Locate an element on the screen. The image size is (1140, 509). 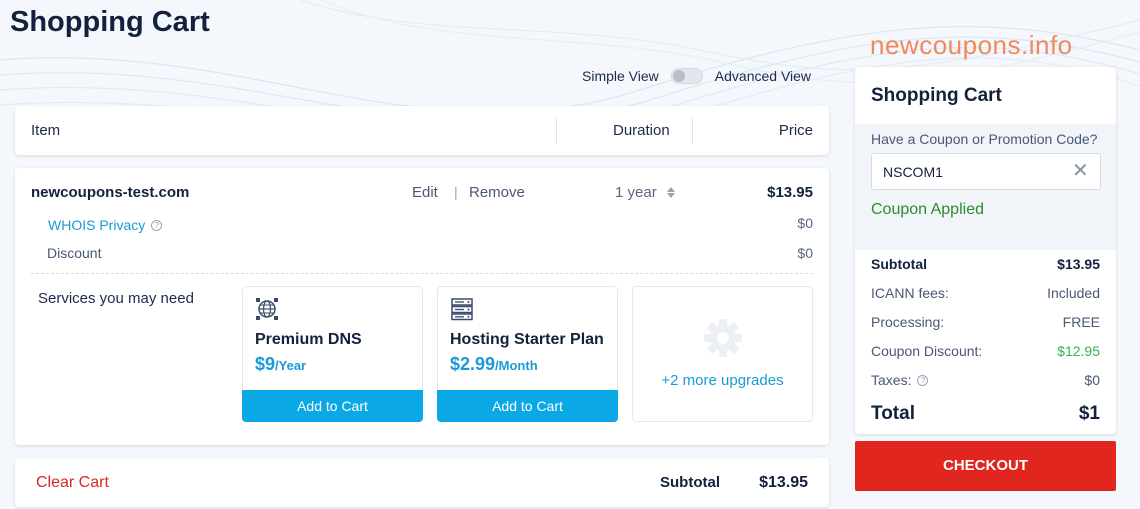
discount-label: Discount is located at coordinates (74, 253).